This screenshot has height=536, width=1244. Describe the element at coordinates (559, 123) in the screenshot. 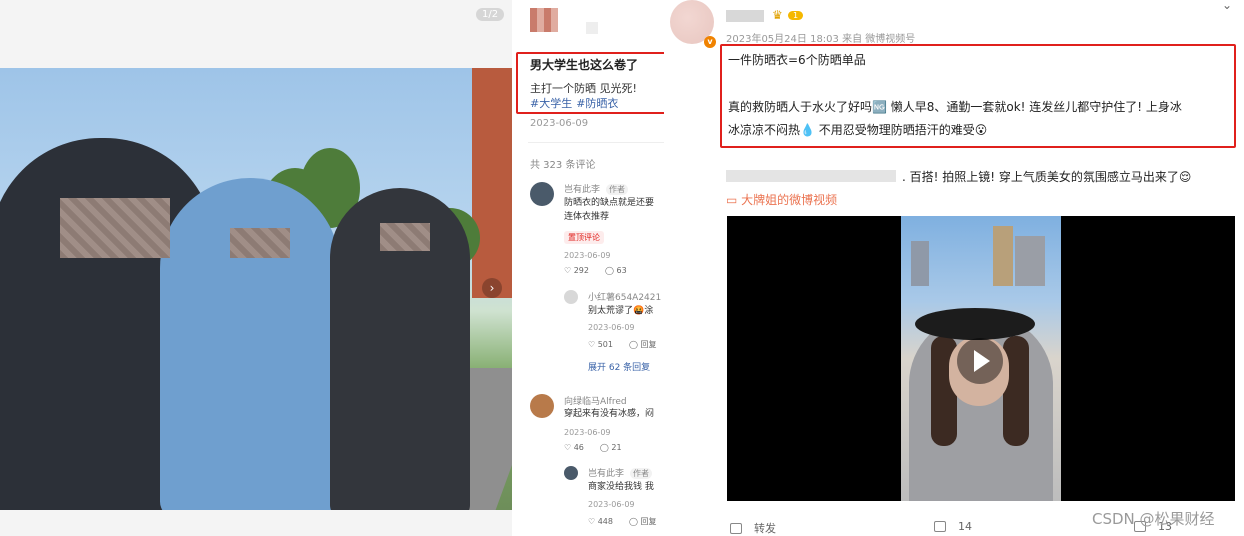

I see `post-date: 2023-06-09` at that location.